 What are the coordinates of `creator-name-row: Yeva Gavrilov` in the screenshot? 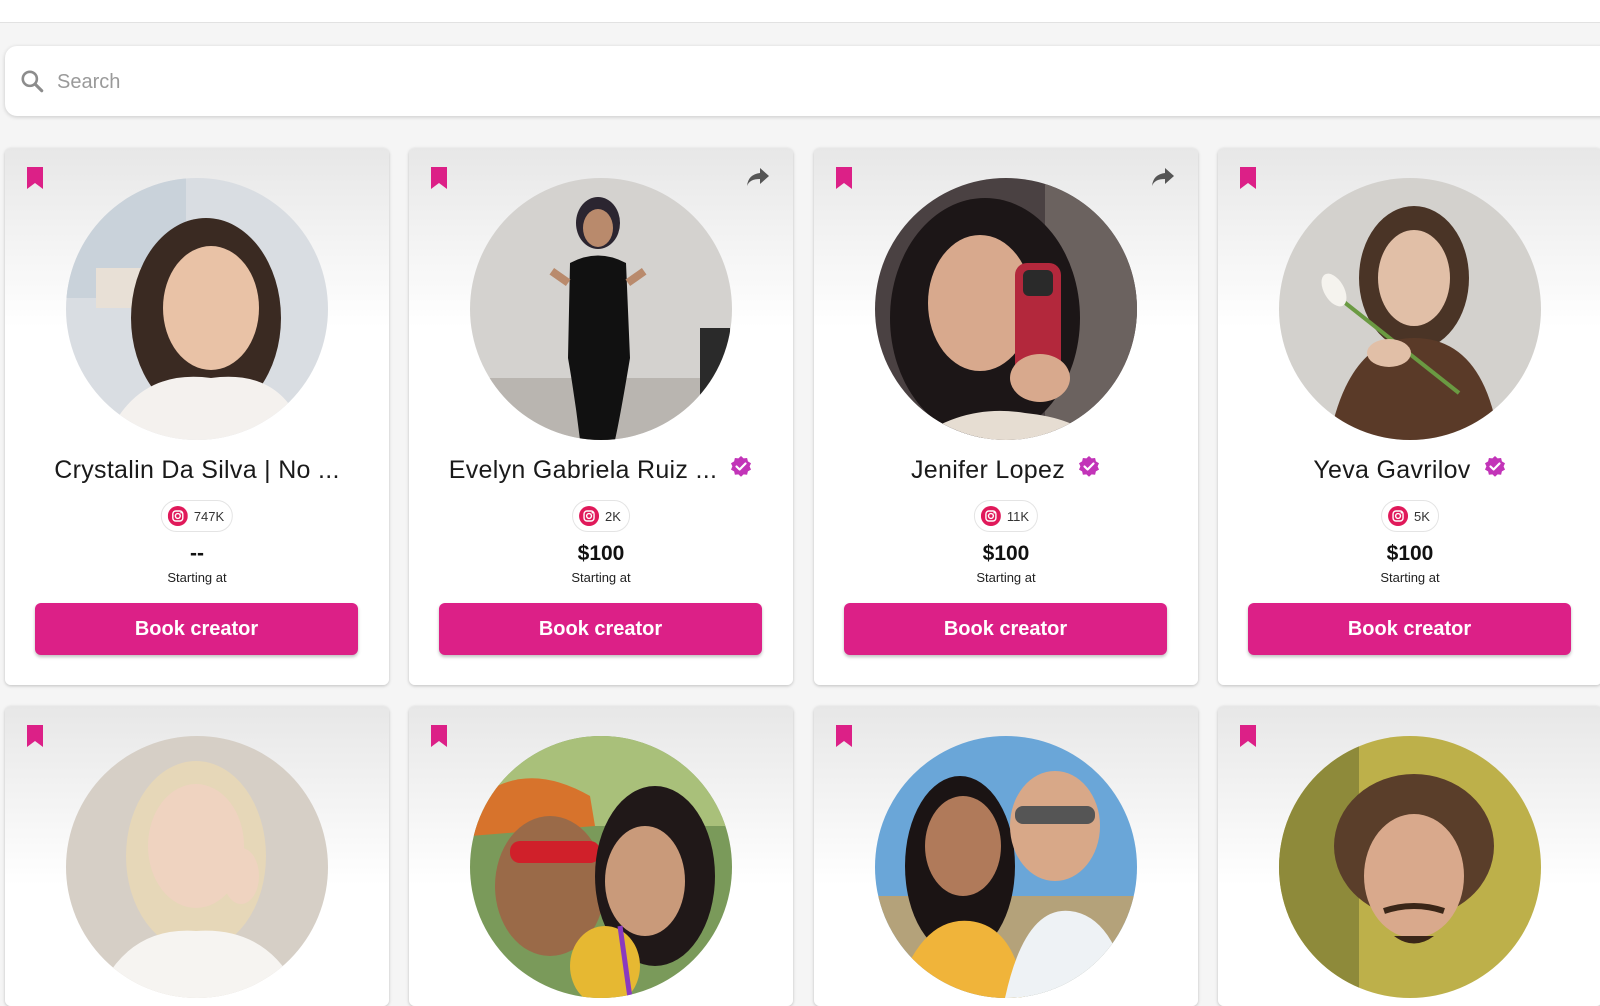 It's located at (1409, 470).